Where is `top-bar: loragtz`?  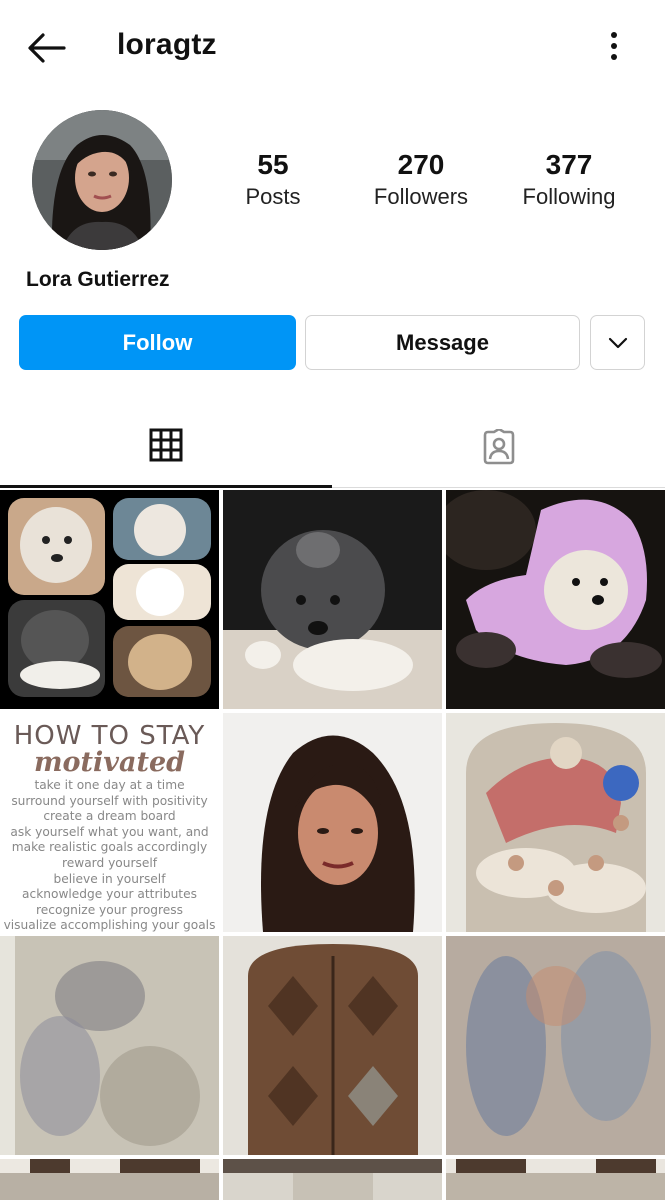 top-bar: loragtz is located at coordinates (332, 48).